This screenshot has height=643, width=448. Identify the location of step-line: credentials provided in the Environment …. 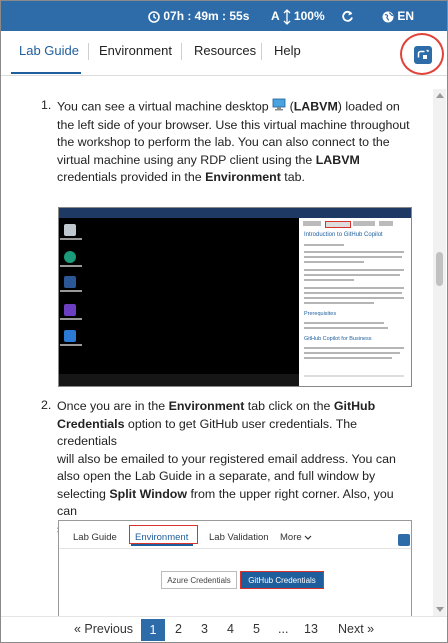
(181, 177).